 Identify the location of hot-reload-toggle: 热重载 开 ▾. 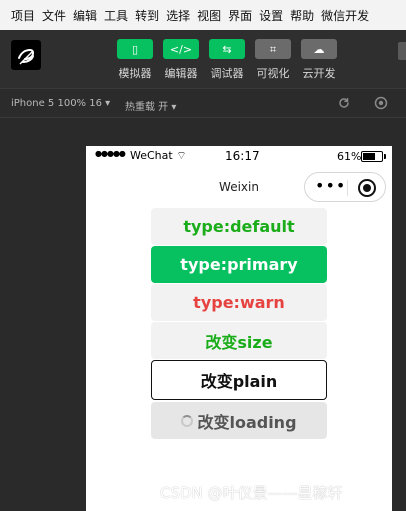
(150, 105).